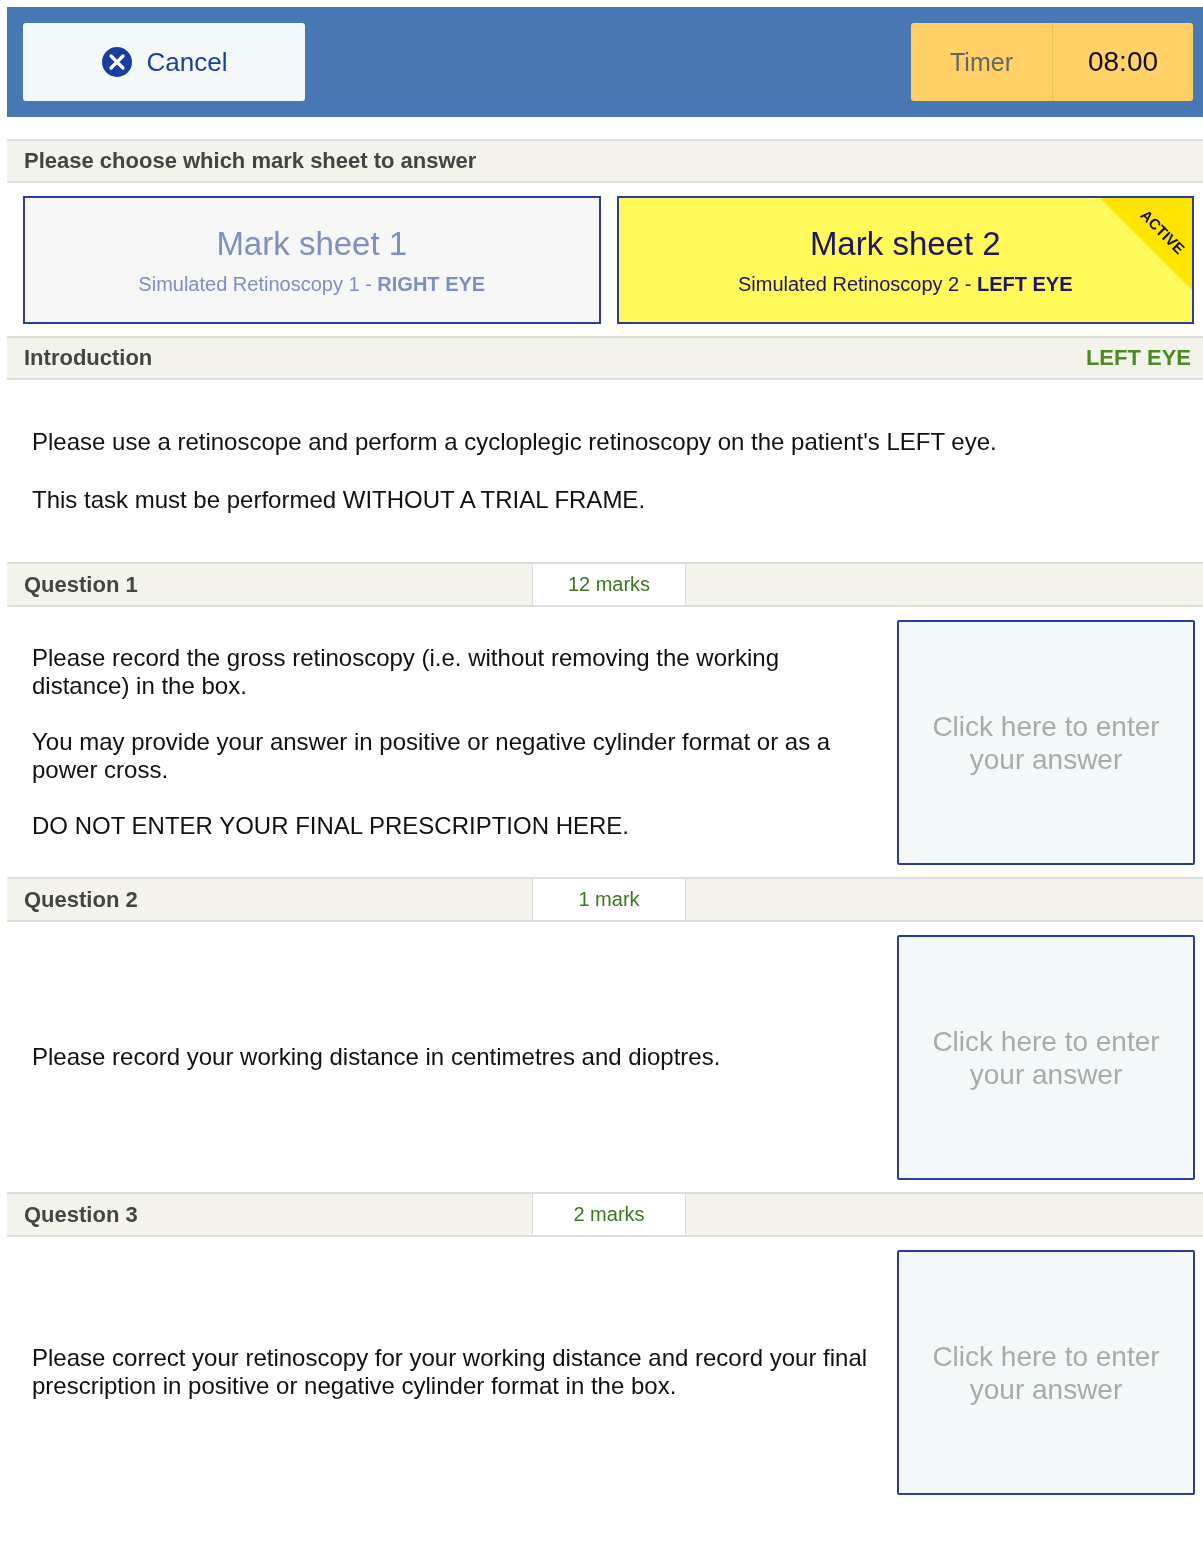 This screenshot has width=1203, height=1549. Describe the element at coordinates (450, 1372) in the screenshot. I see `question-text: Please correct your retinoscopy for your working distance and record your final prescription in positive or negative cylinder format in the box.` at that location.